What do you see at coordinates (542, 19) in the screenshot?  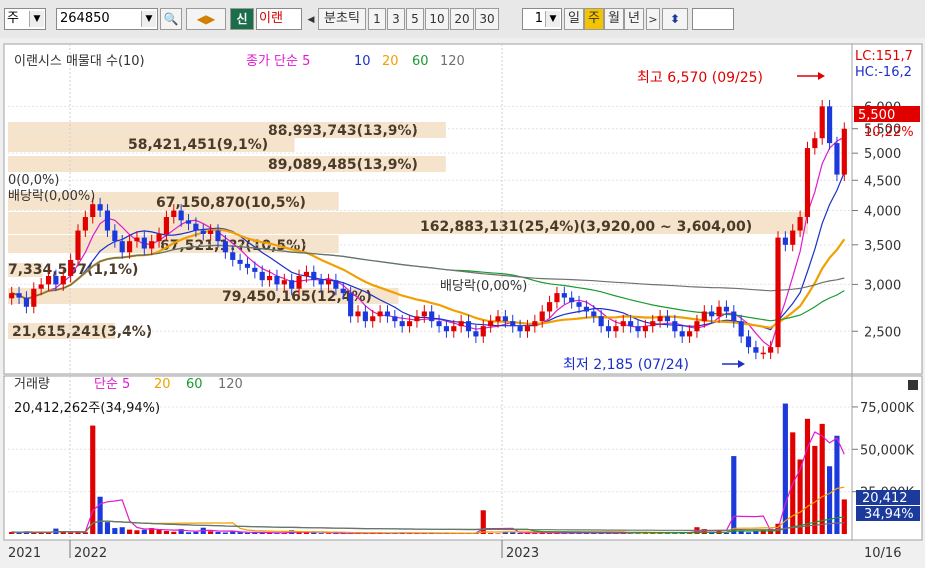 I see `count-select: 1 ▼` at bounding box center [542, 19].